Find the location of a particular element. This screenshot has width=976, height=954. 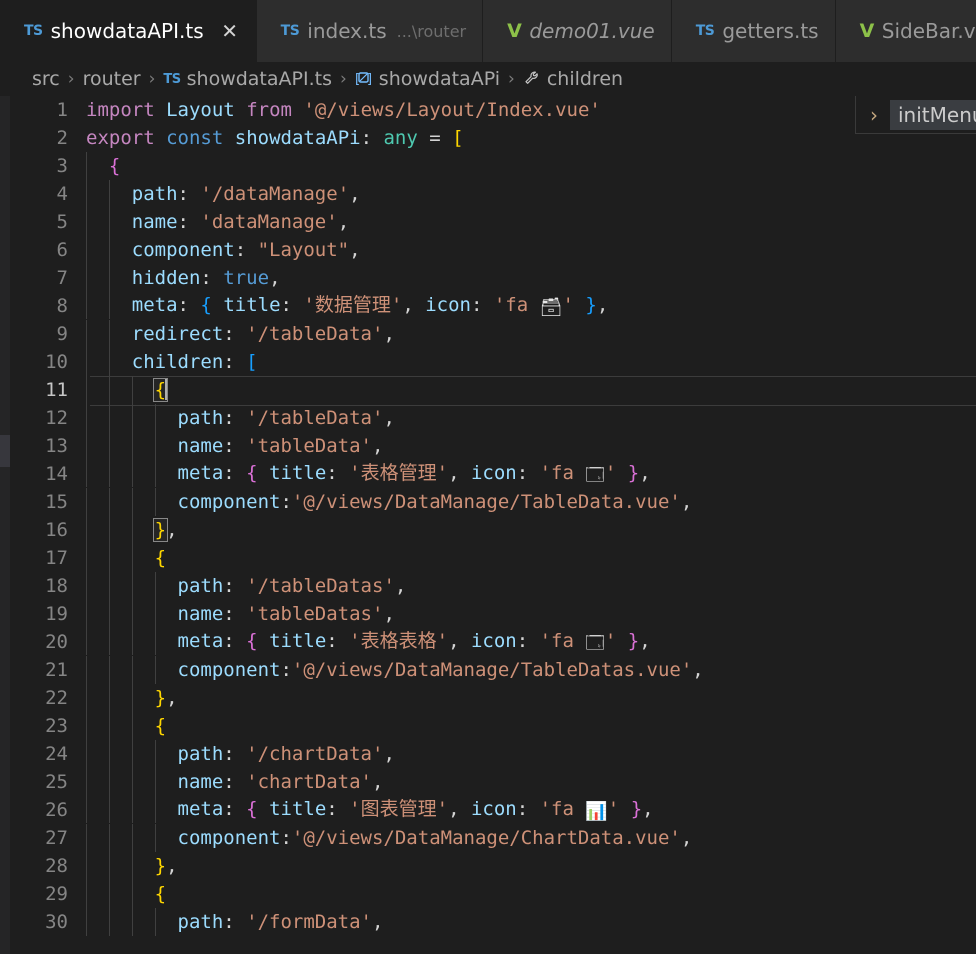

code-line: 22 }, is located at coordinates (493, 698).